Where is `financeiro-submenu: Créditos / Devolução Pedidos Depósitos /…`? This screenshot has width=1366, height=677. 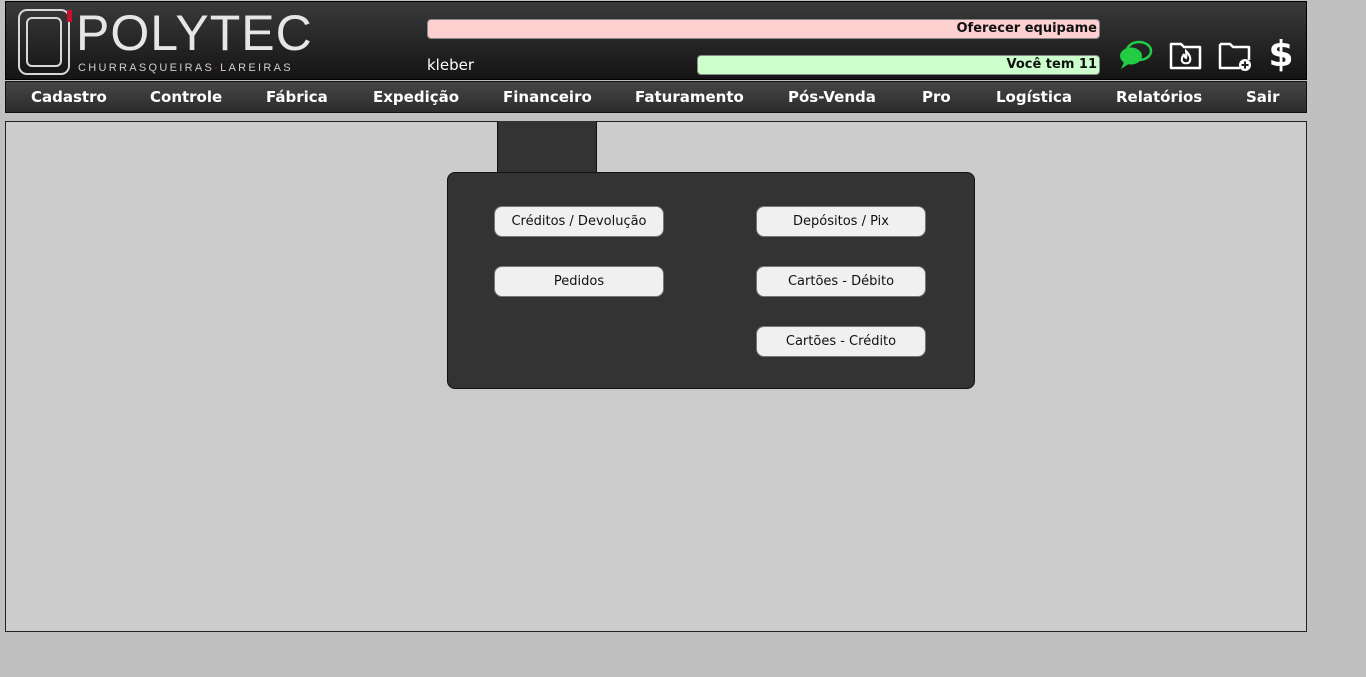
financeiro-submenu: Créditos / Devolução Pedidos Depósitos /… is located at coordinates (711, 280).